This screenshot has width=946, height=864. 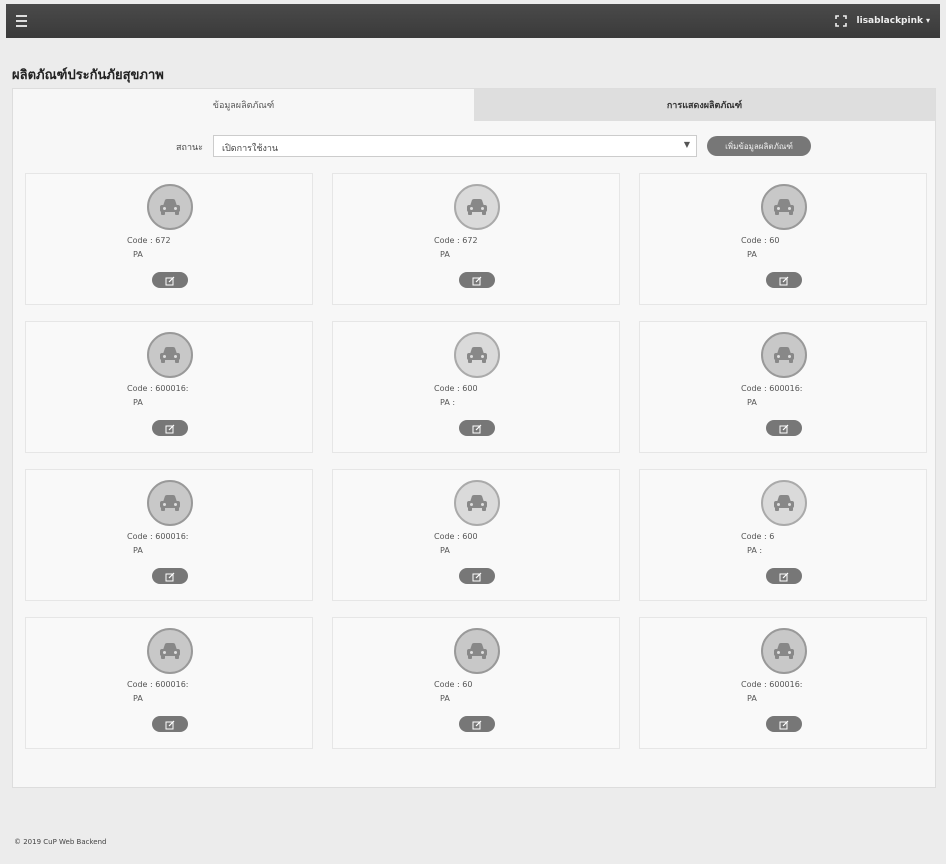 I want to click on dropdown-arrow-icon: ▼, so click(x=686, y=144).